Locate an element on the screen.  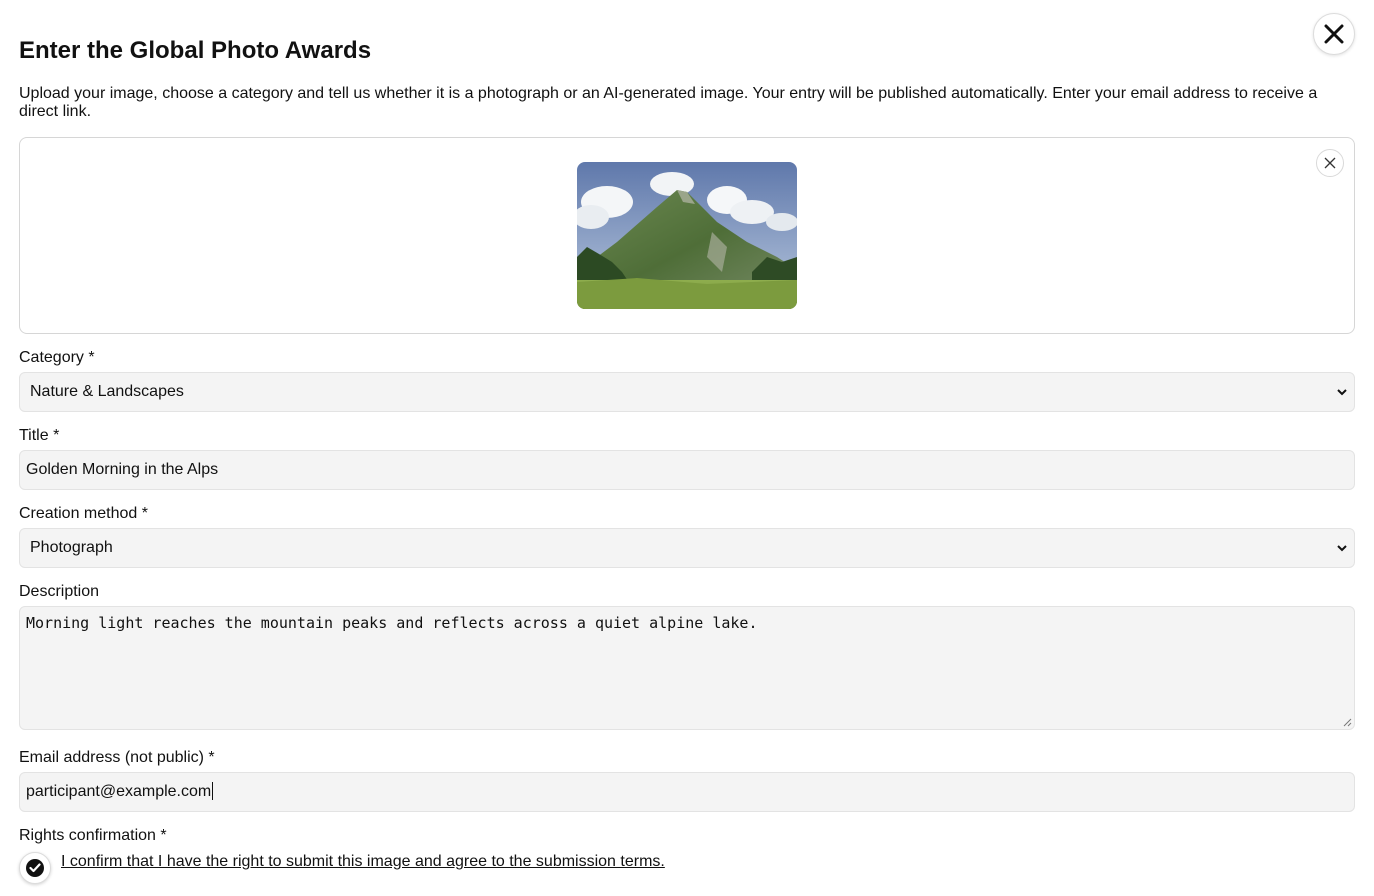
page-title: Enter the Global Photo Awards is located at coordinates (195, 50).